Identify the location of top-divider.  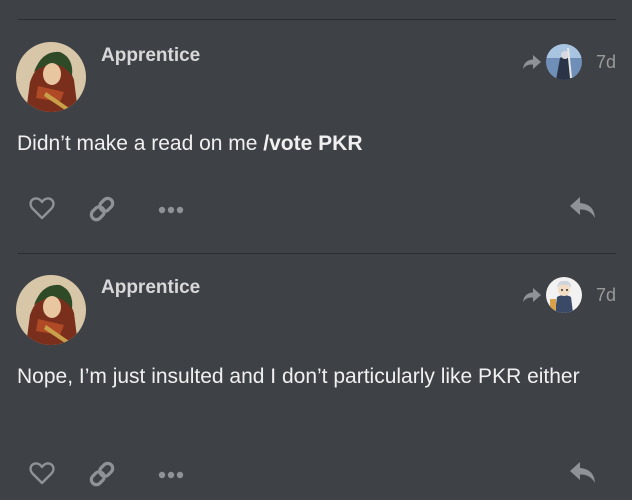
(317, 19).